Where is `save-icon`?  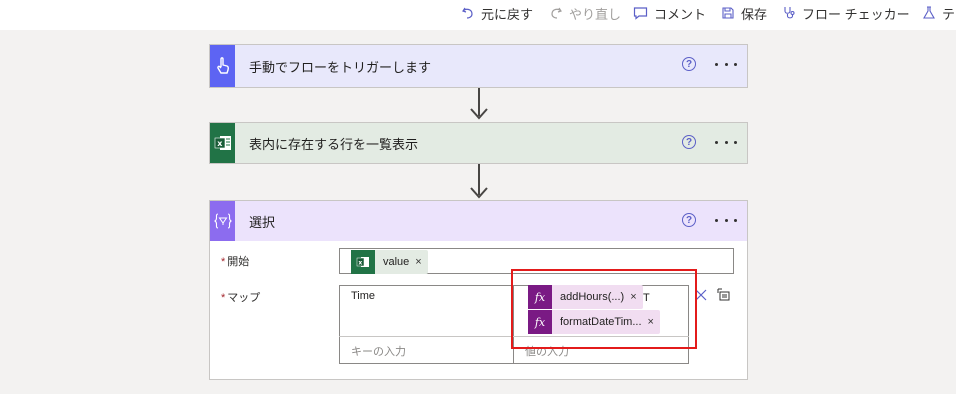 save-icon is located at coordinates (728, 13).